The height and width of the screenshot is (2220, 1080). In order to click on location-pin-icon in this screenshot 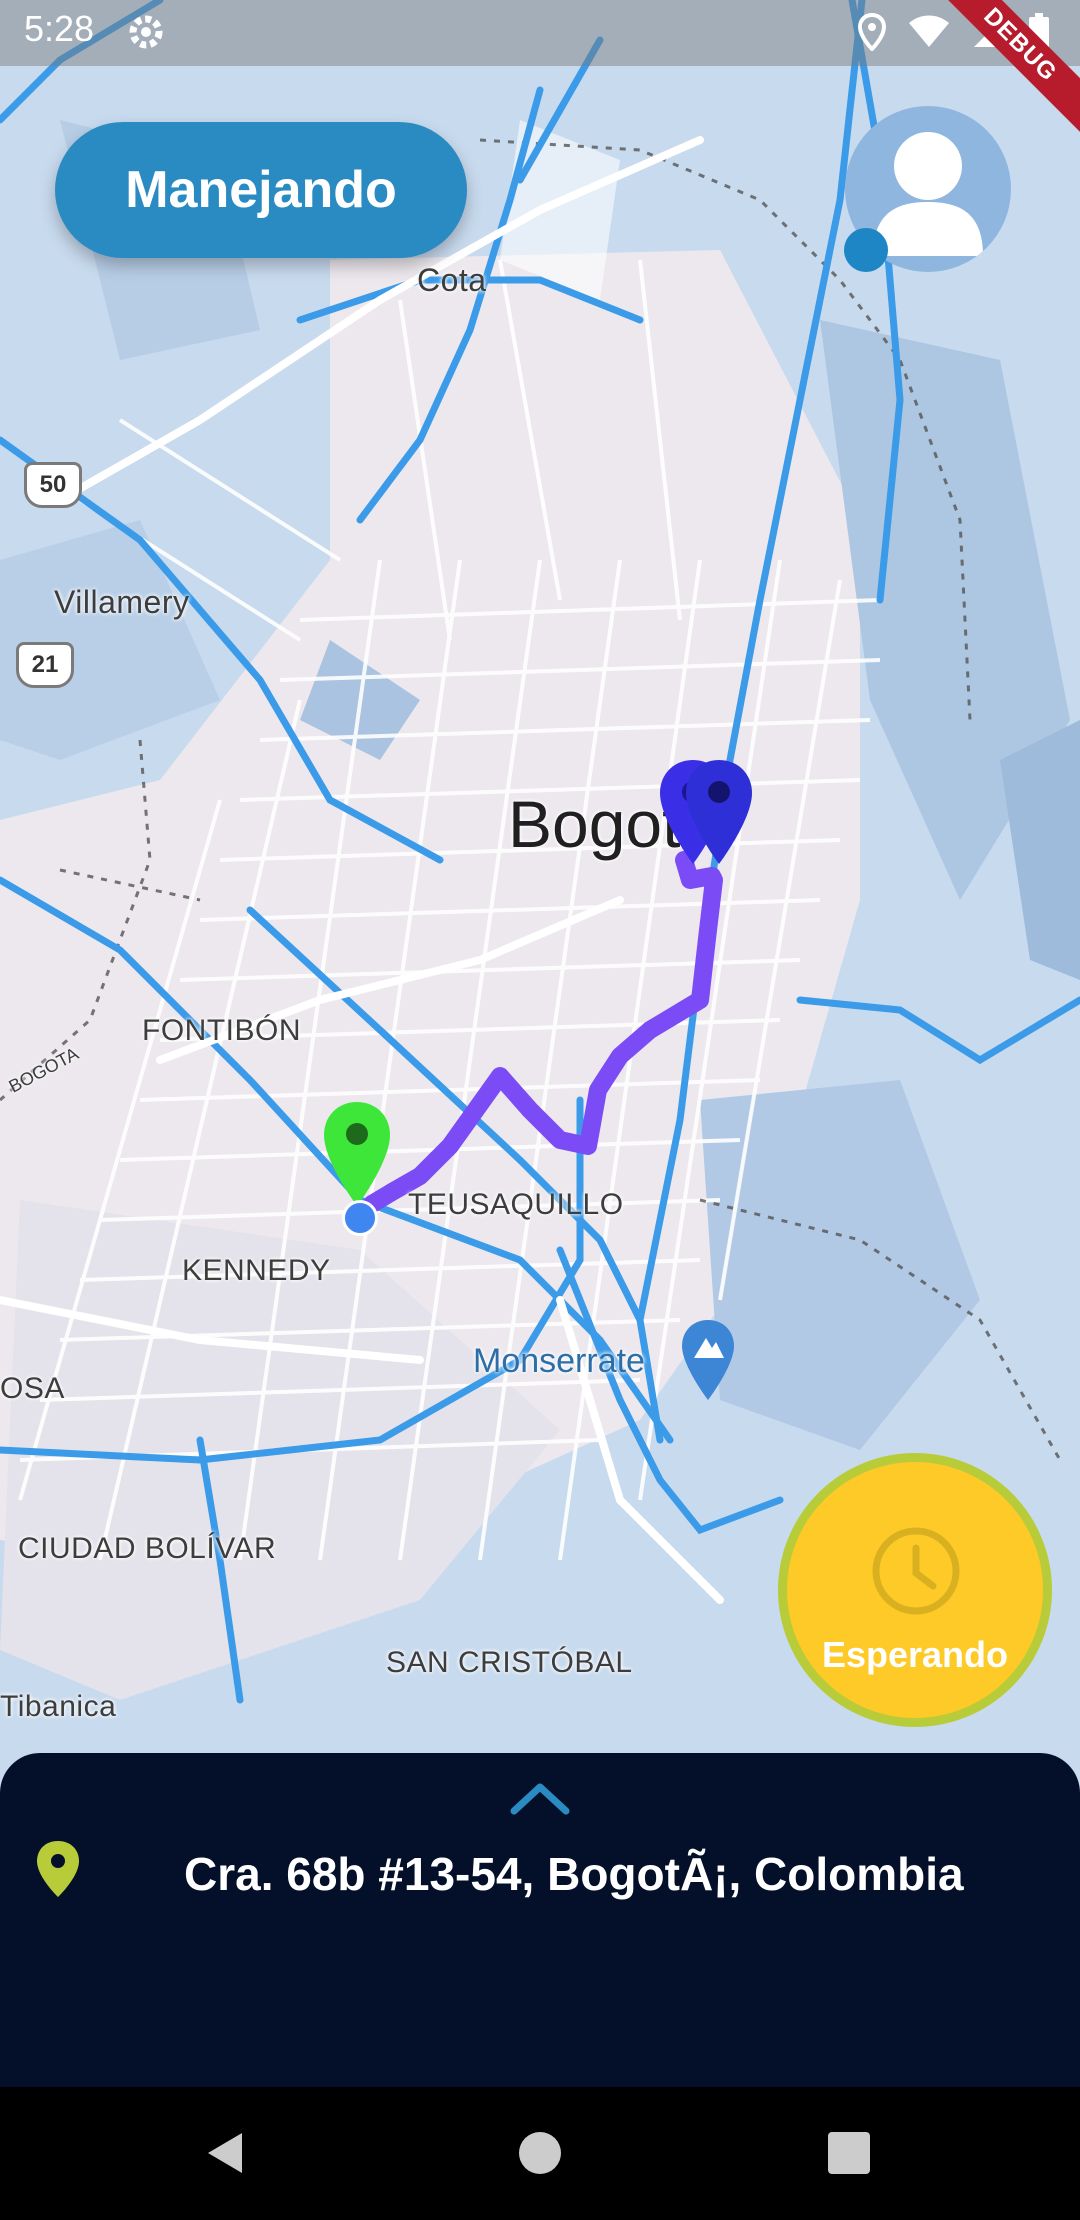, I will do `click(58, 1869)`.